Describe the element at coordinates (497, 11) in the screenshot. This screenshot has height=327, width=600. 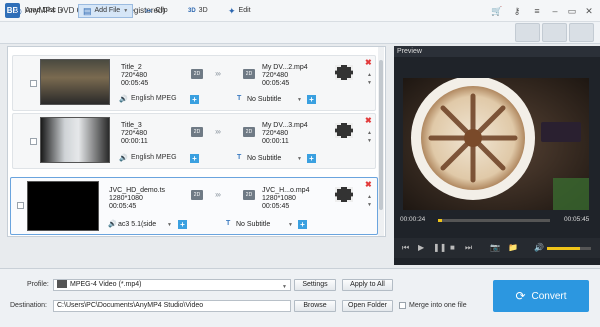
I see `cart-icon: 🛒` at that location.